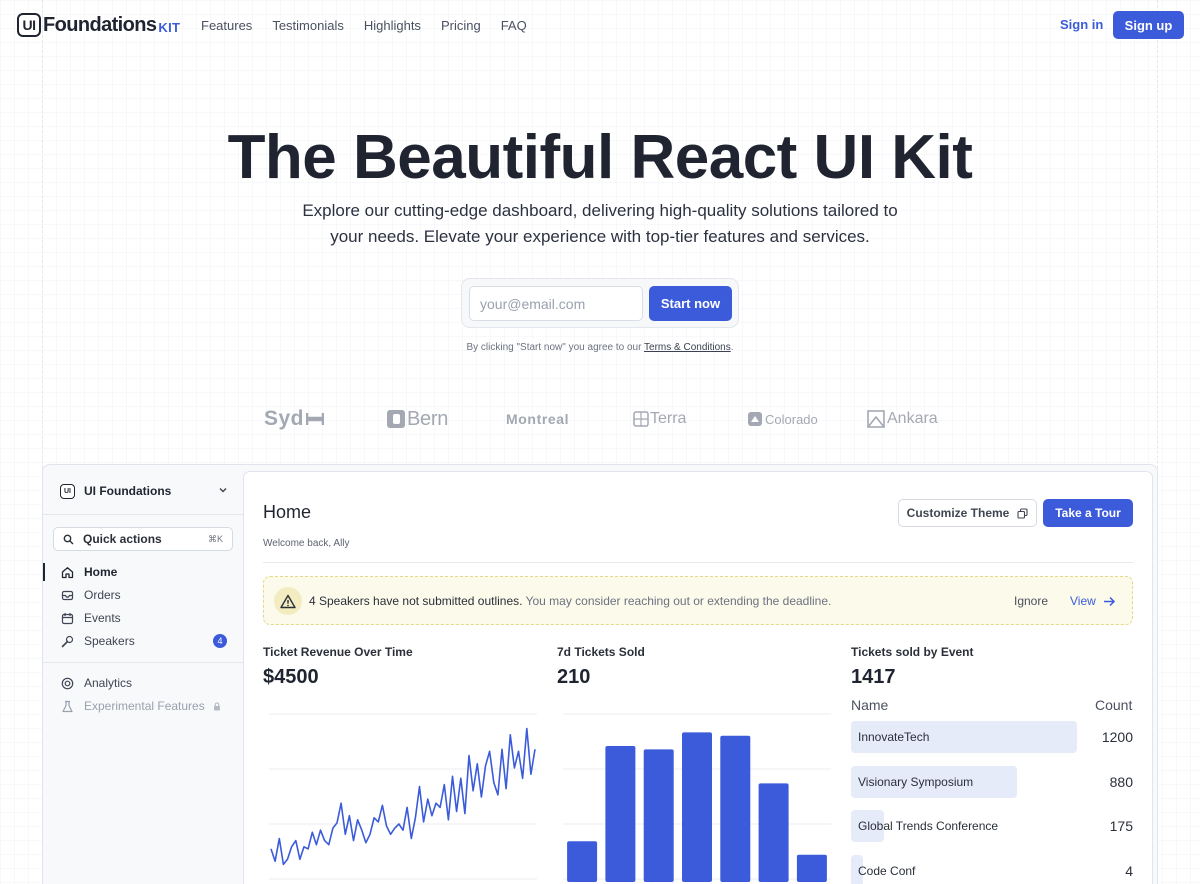 This screenshot has height=884, width=1200. I want to click on table-row: Code Conf 4, so click(992, 869).